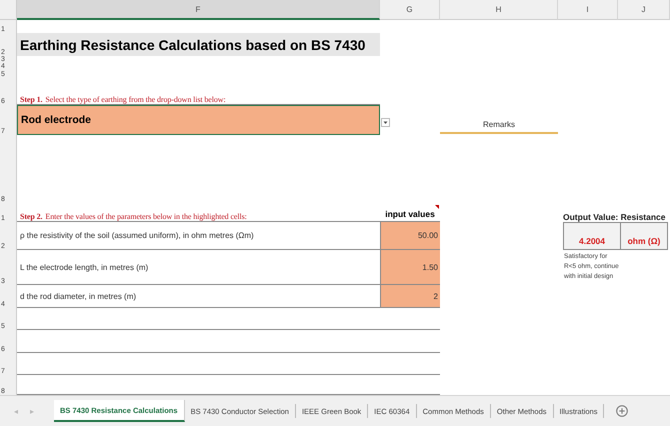 Image resolution: width=670 pixels, height=426 pixels. Describe the element at coordinates (198, 267) in the screenshot. I see `parameter-label: L the electrode length, in metres (m)` at that location.